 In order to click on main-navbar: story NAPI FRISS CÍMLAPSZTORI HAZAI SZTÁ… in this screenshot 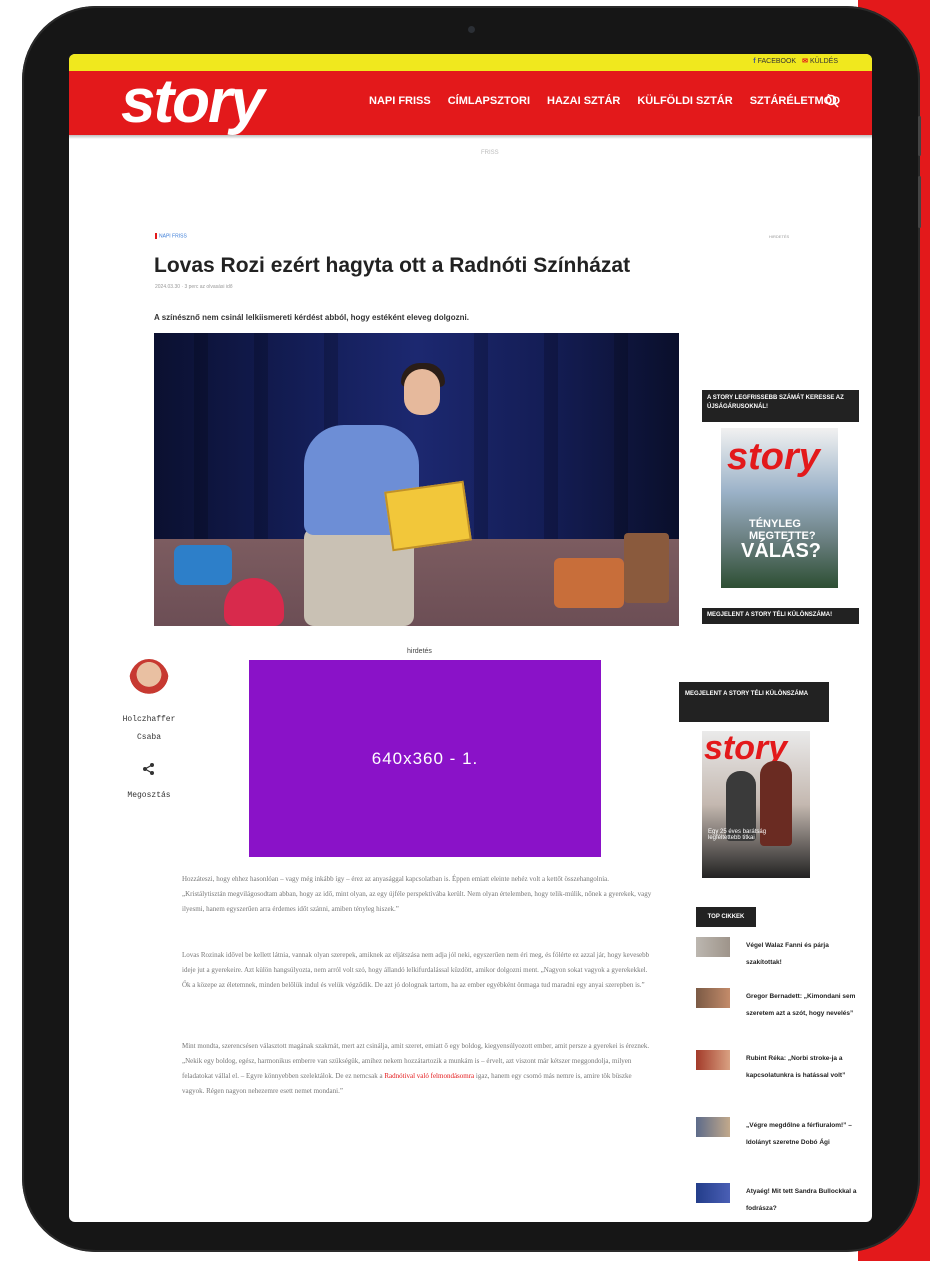, I will do `click(470, 103)`.